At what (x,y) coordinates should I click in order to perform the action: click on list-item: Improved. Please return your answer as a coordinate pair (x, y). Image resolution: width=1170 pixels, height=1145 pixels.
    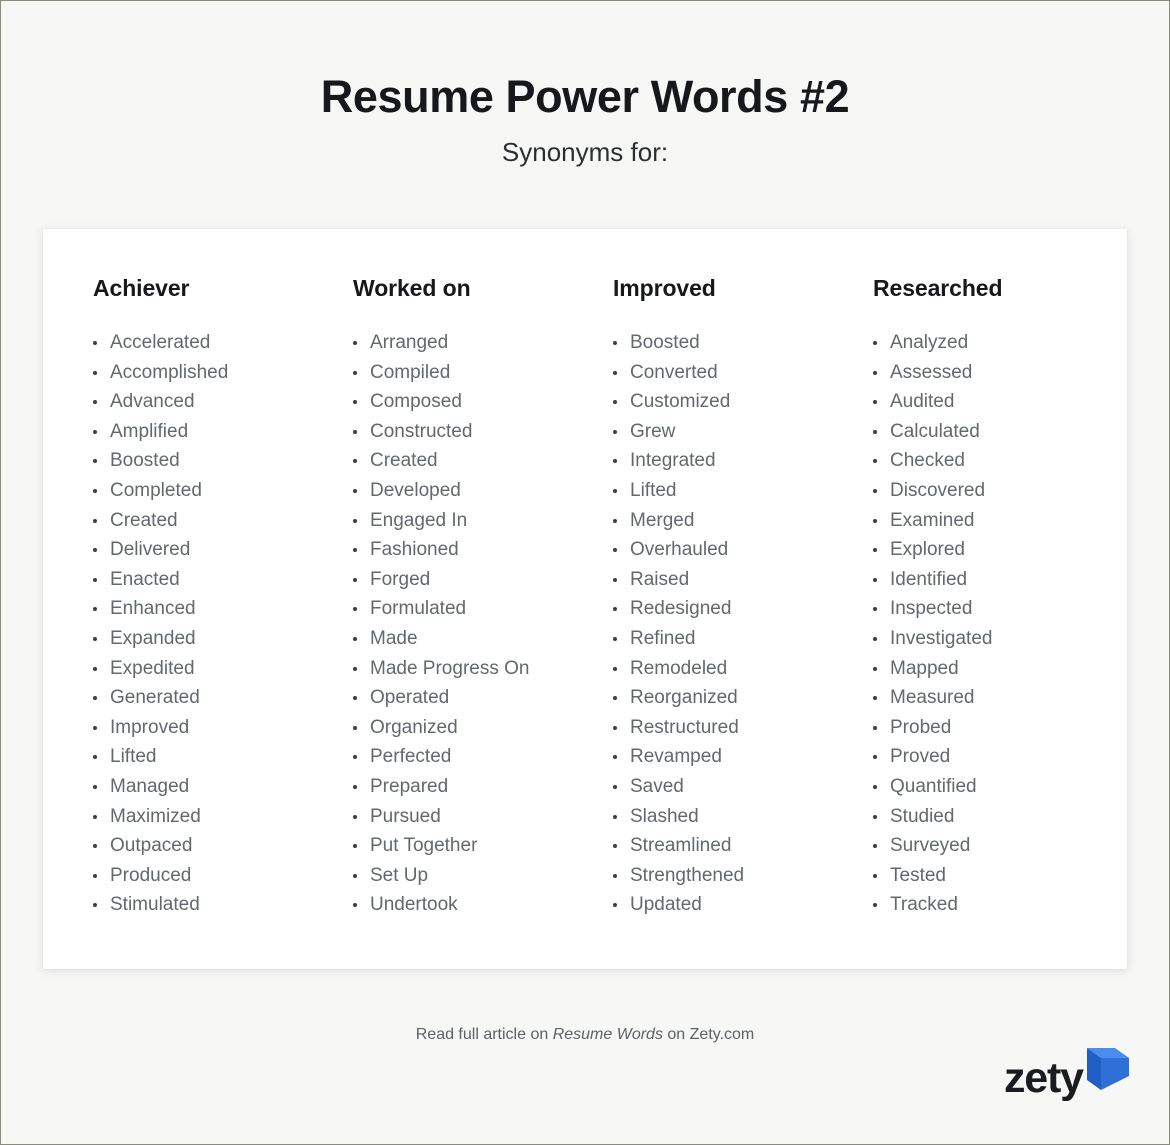
    Looking at the image, I should click on (223, 728).